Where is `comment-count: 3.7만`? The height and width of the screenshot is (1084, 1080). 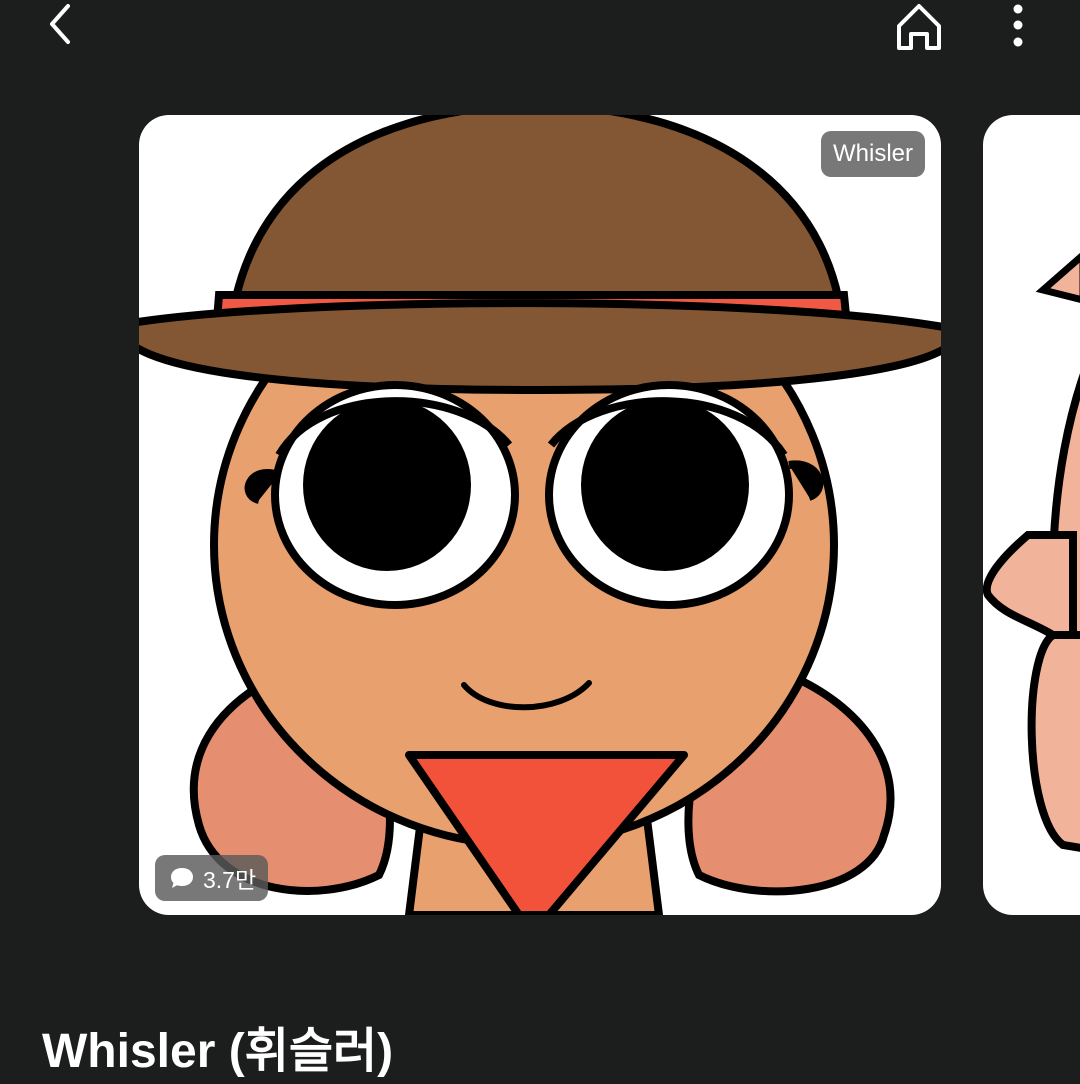 comment-count: 3.7만 is located at coordinates (230, 880).